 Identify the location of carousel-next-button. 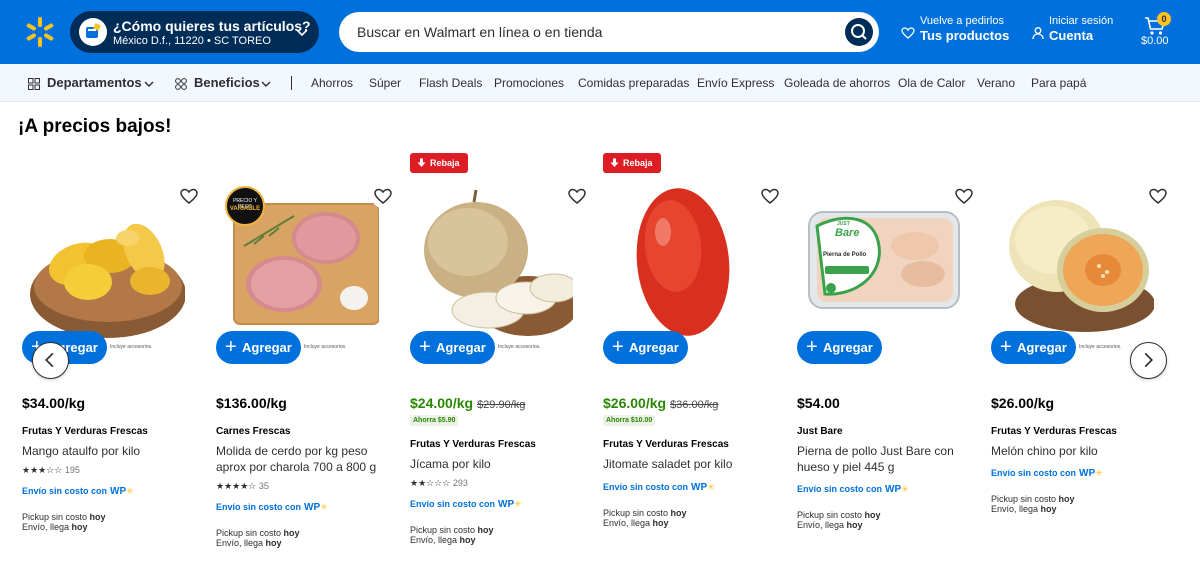
(1148, 360).